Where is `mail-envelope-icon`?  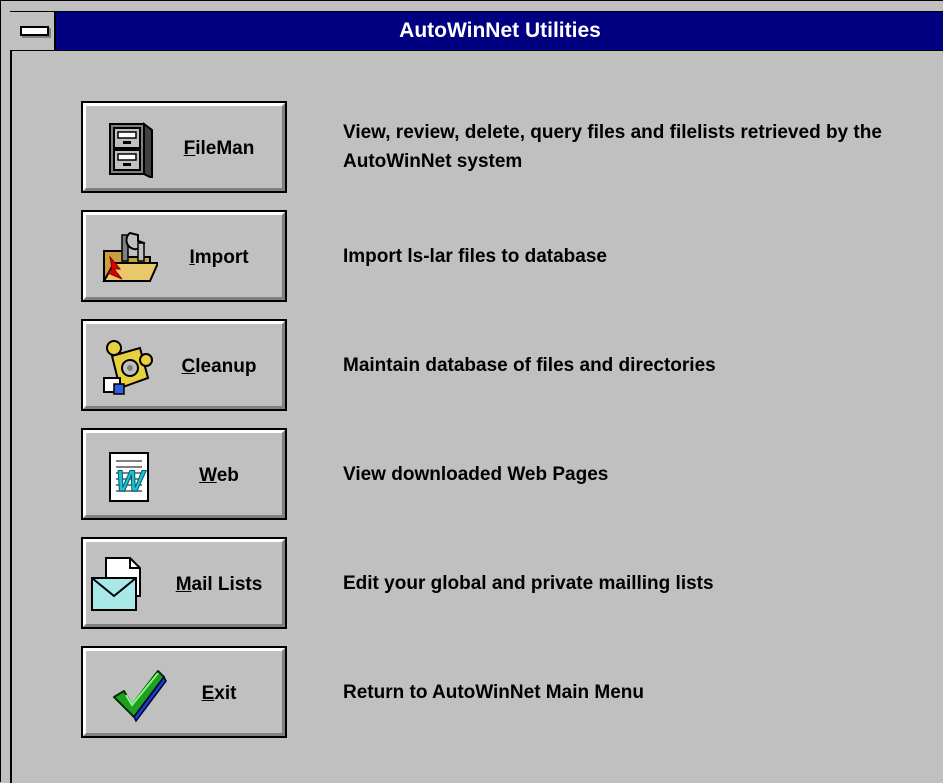 mail-envelope-icon is located at coordinates (116, 584).